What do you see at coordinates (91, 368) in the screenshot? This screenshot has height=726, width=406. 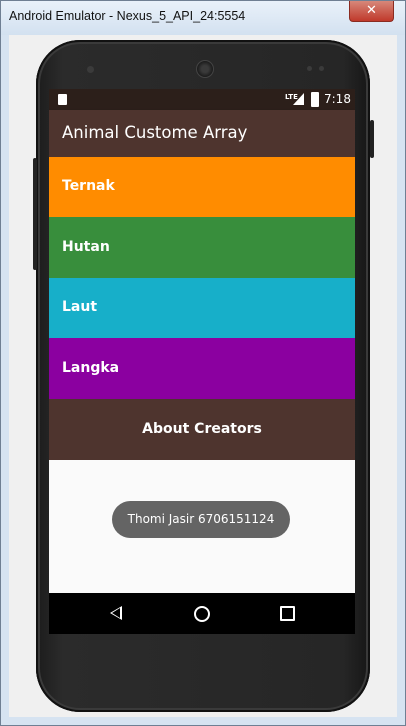 I see `list-item-label: Langka` at bounding box center [91, 368].